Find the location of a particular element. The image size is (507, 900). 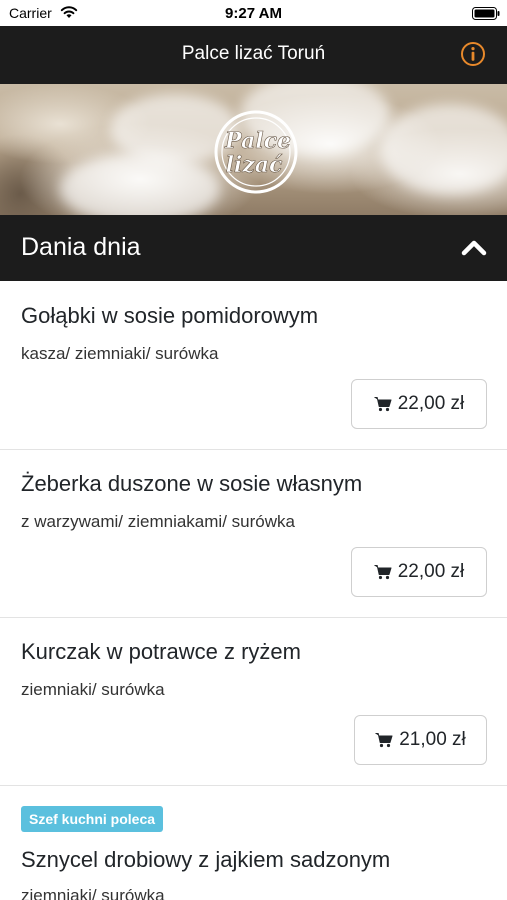

dish-name: Żeberka duszone w sosie własnym is located at coordinates (192, 483).